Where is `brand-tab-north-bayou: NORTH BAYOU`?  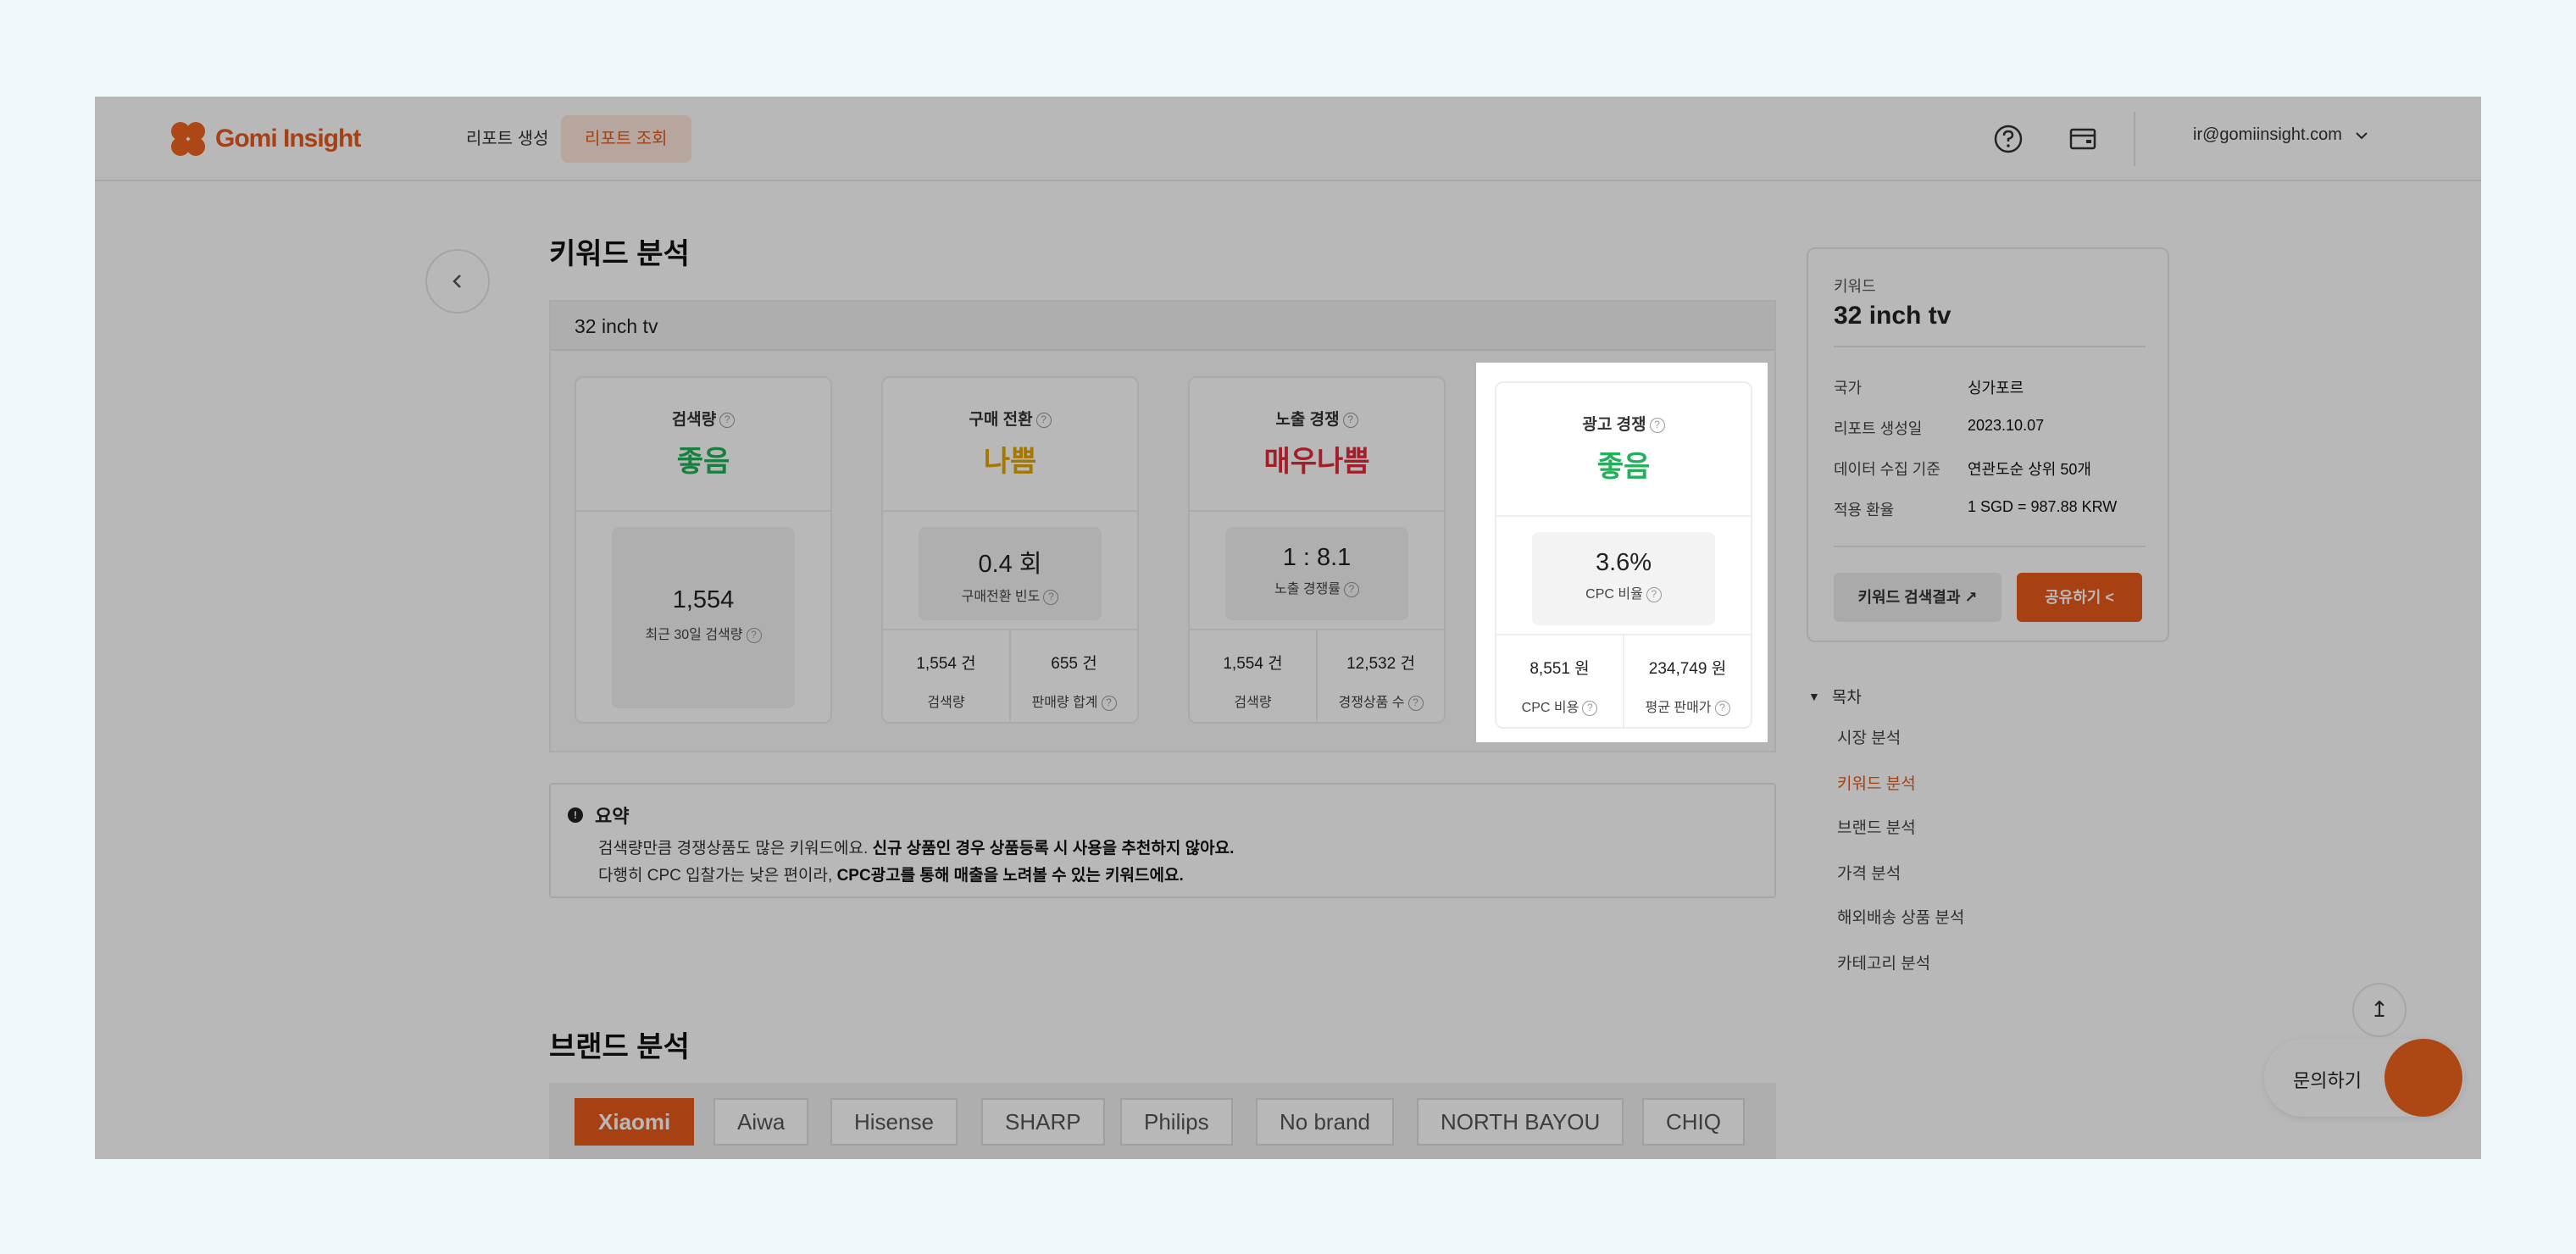
brand-tab-north-bayou: NORTH BAYOU is located at coordinates (1520, 1122).